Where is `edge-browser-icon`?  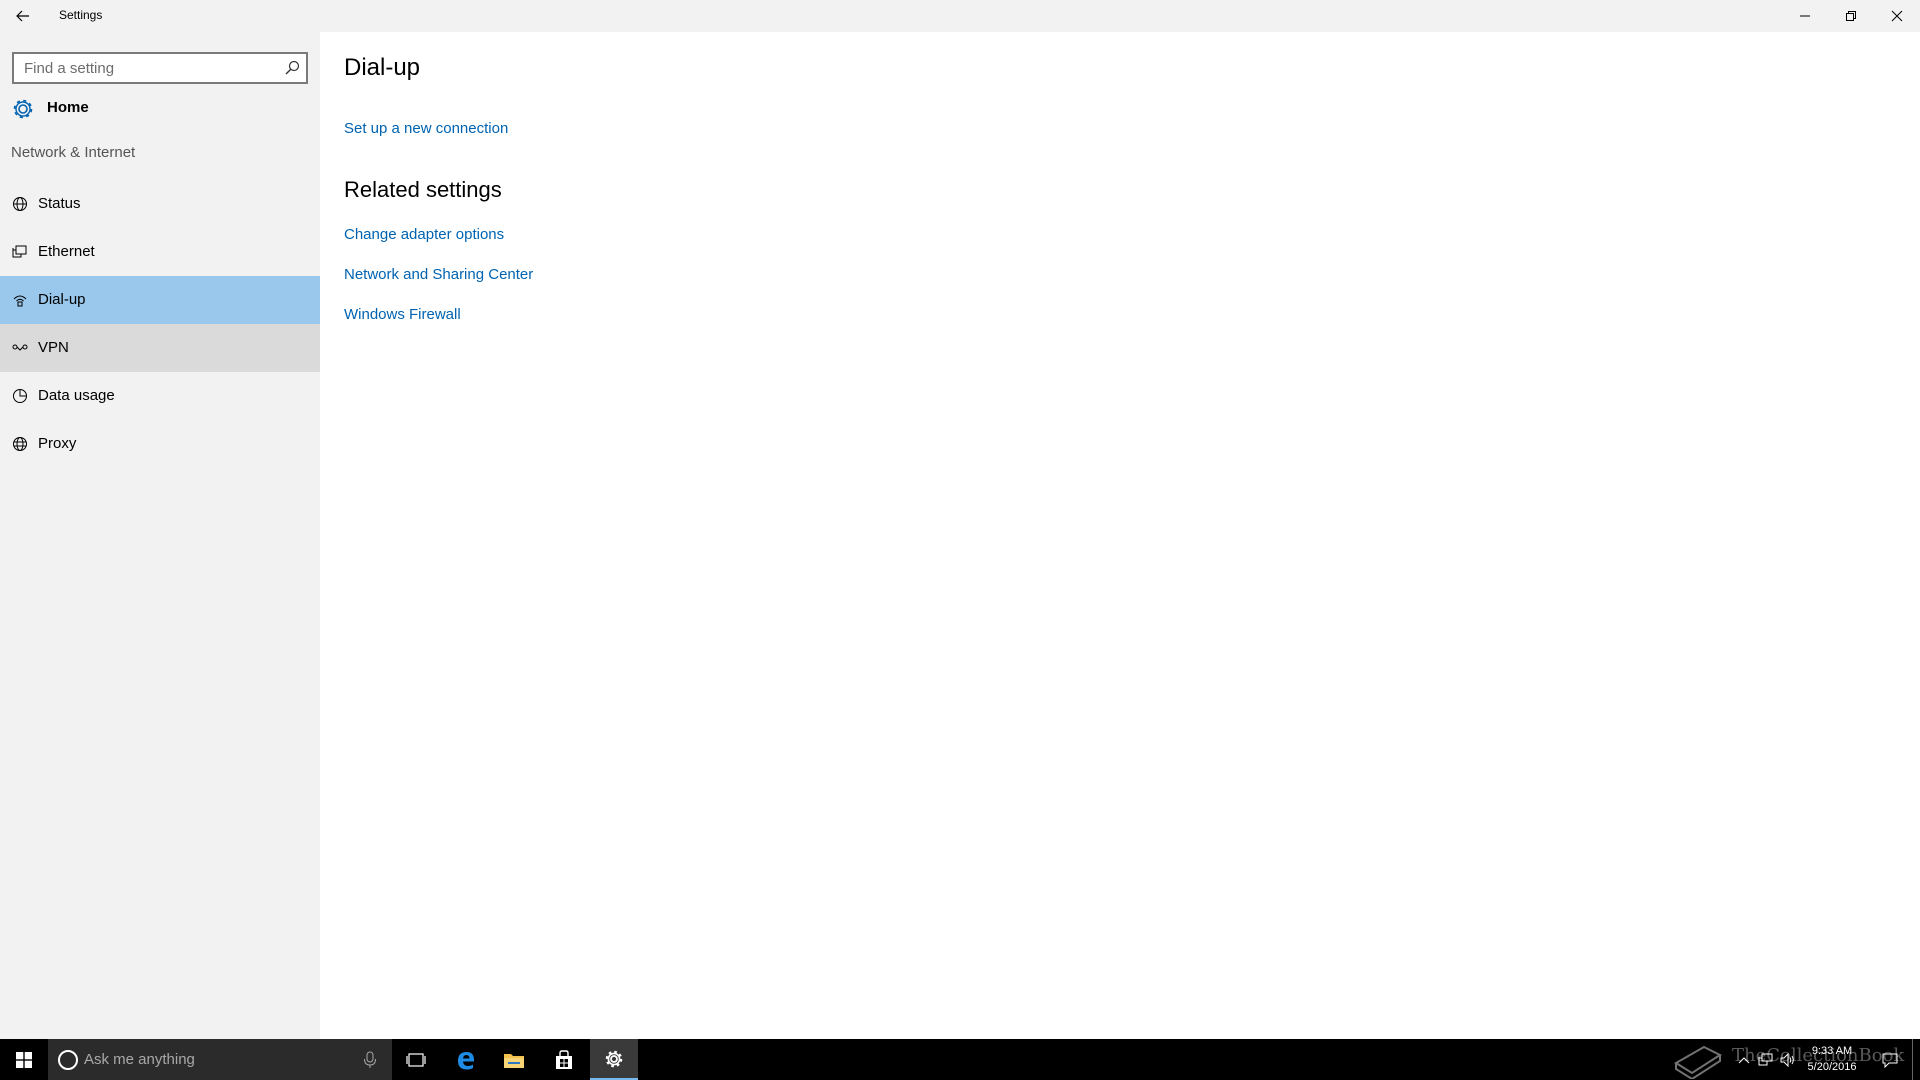 edge-browser-icon is located at coordinates (466, 1060).